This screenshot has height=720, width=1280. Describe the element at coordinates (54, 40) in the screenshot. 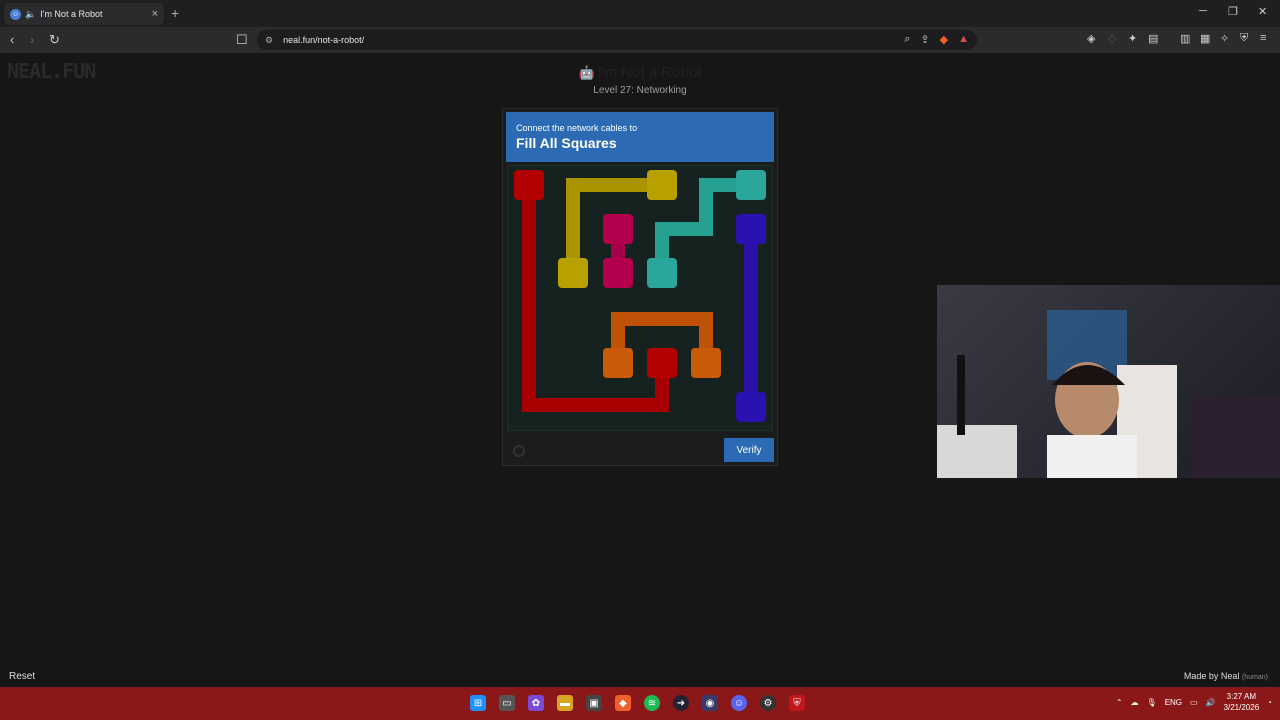

I see `reload-icon: ↻` at that location.